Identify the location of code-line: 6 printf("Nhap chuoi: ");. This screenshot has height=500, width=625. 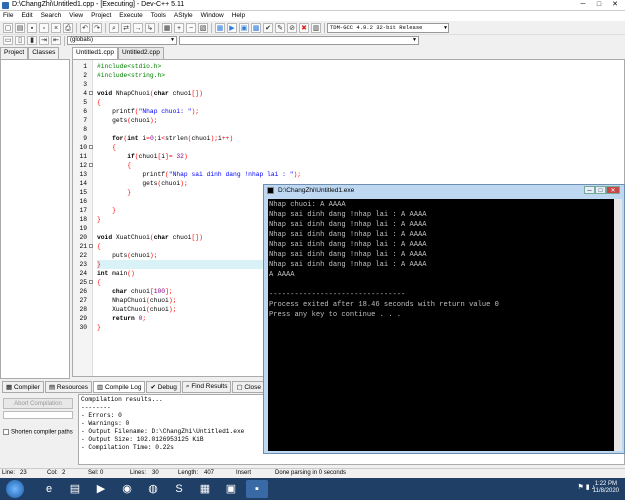
(349, 111).